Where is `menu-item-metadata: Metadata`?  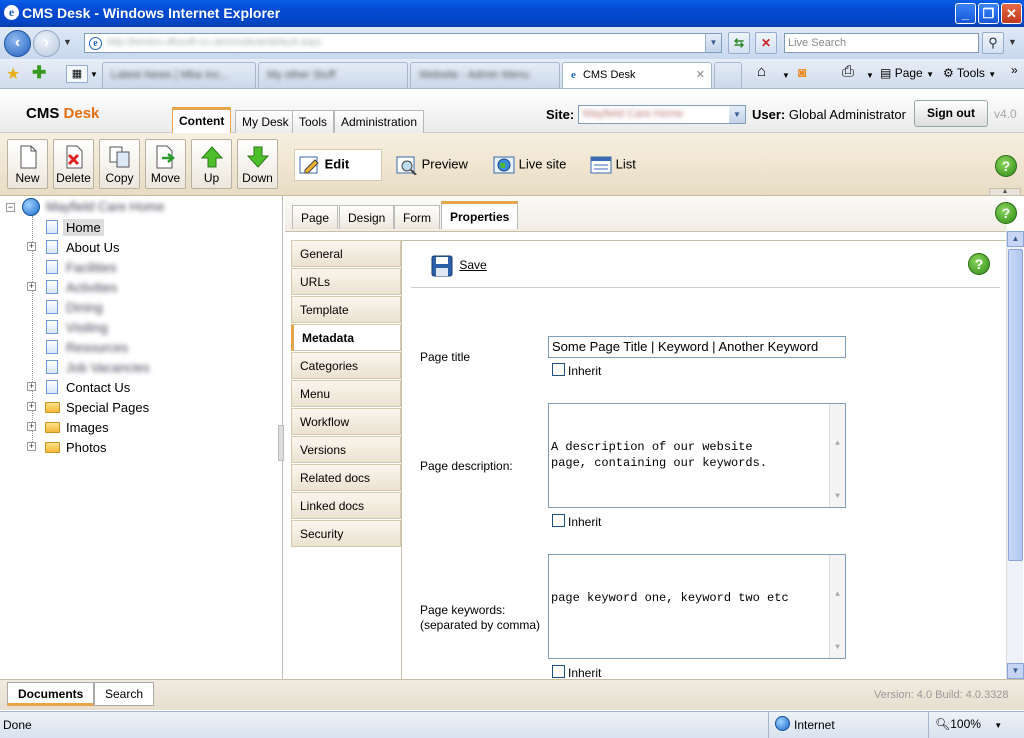
menu-item-metadata: Metadata is located at coordinates (346, 337).